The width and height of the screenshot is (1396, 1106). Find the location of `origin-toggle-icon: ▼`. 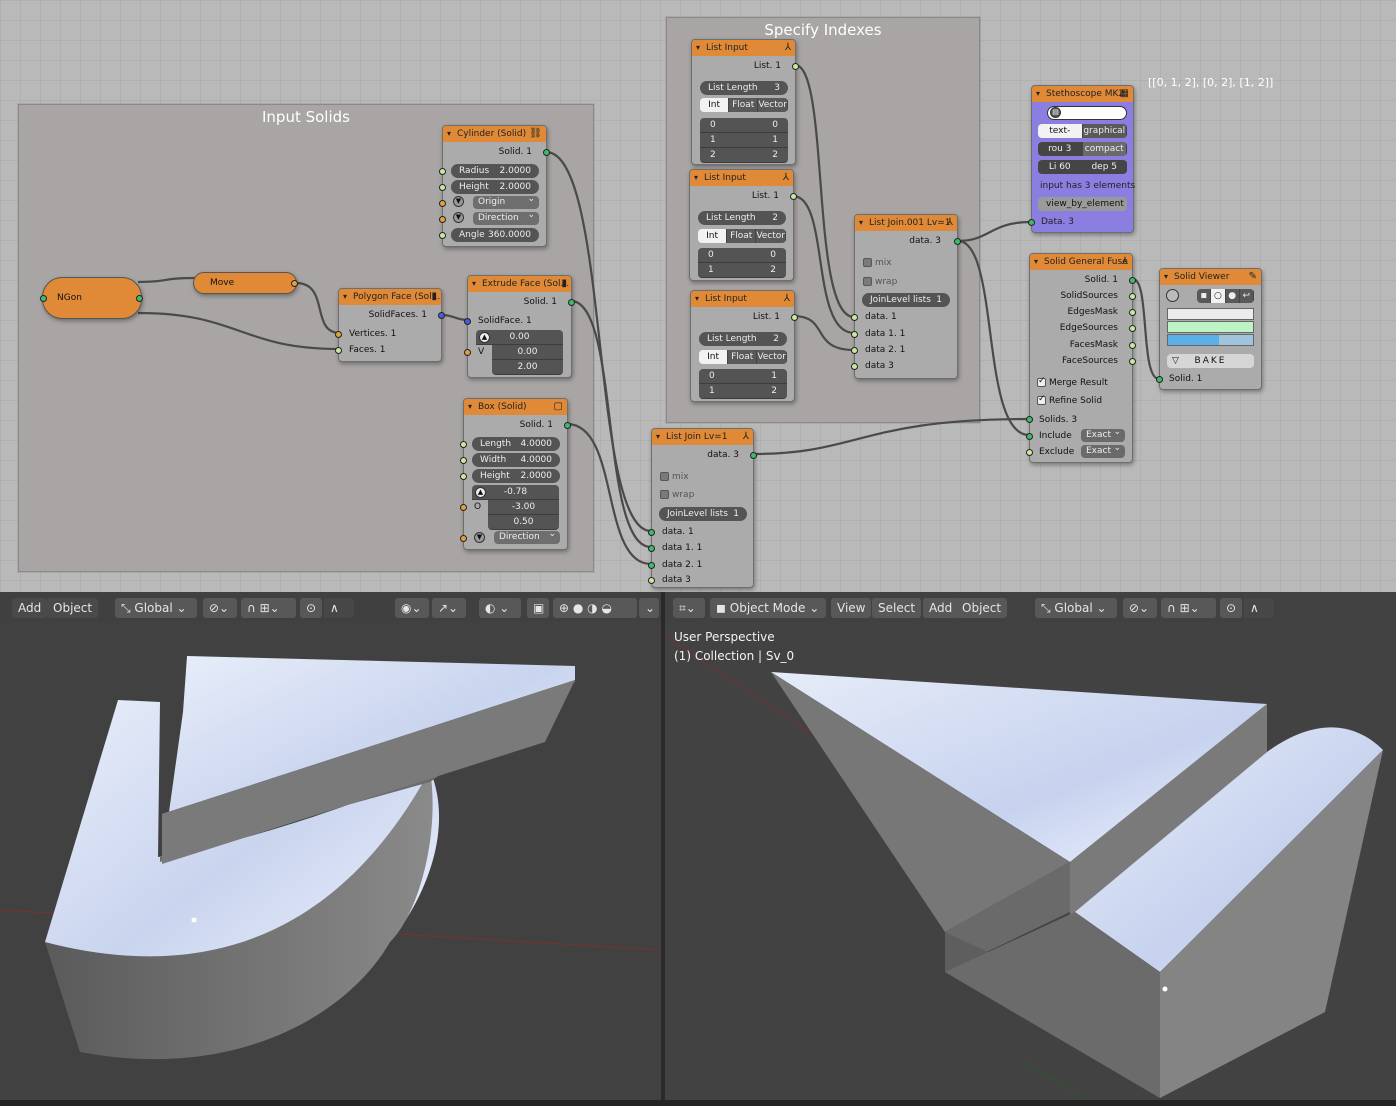

origin-toggle-icon: ▼ is located at coordinates (458, 201).